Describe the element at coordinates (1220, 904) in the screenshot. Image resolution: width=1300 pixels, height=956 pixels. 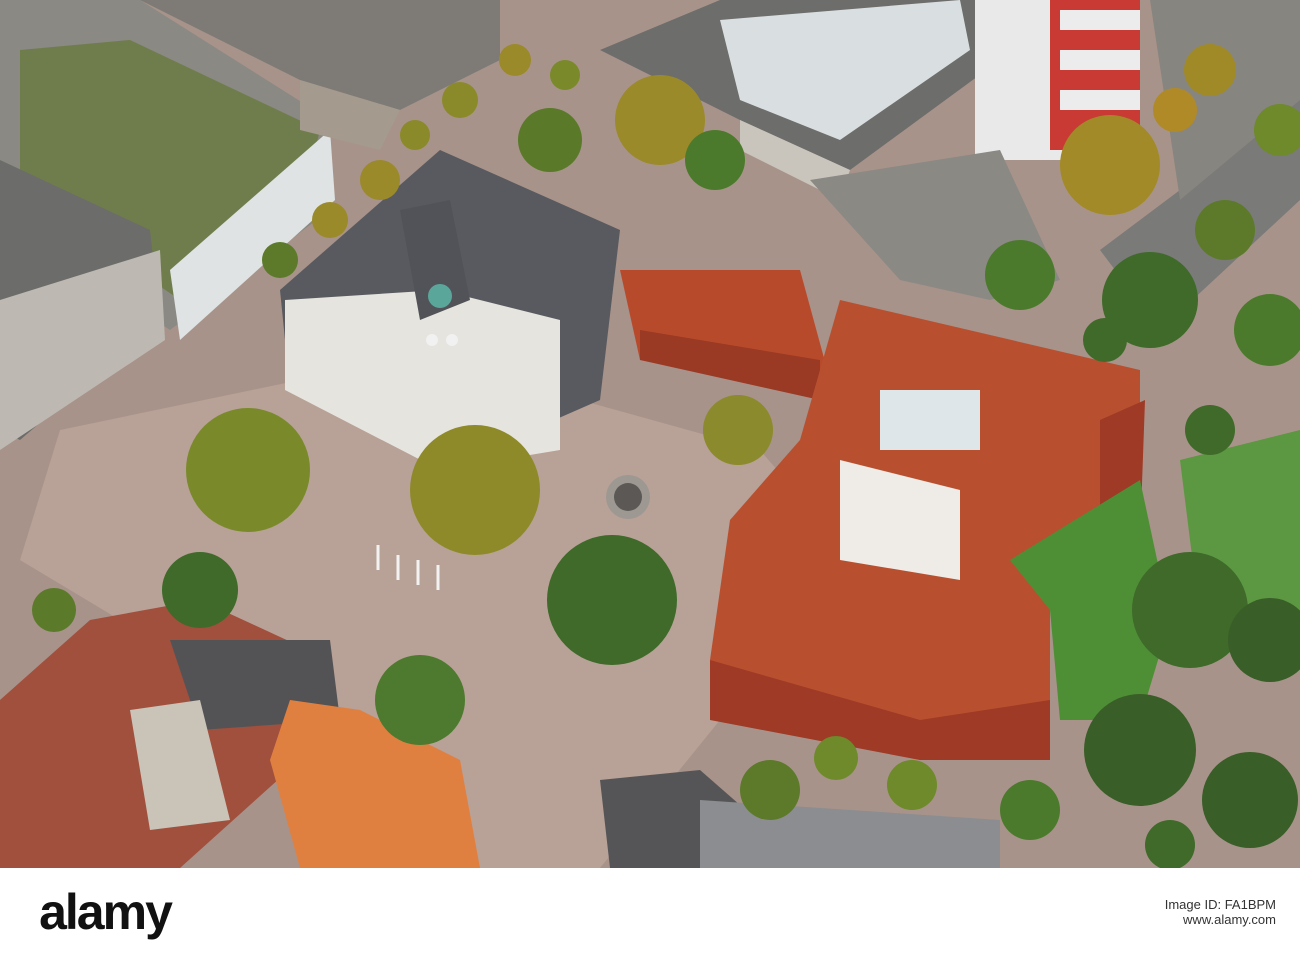
I see `image-id-label: Image ID: FA1BPM` at that location.